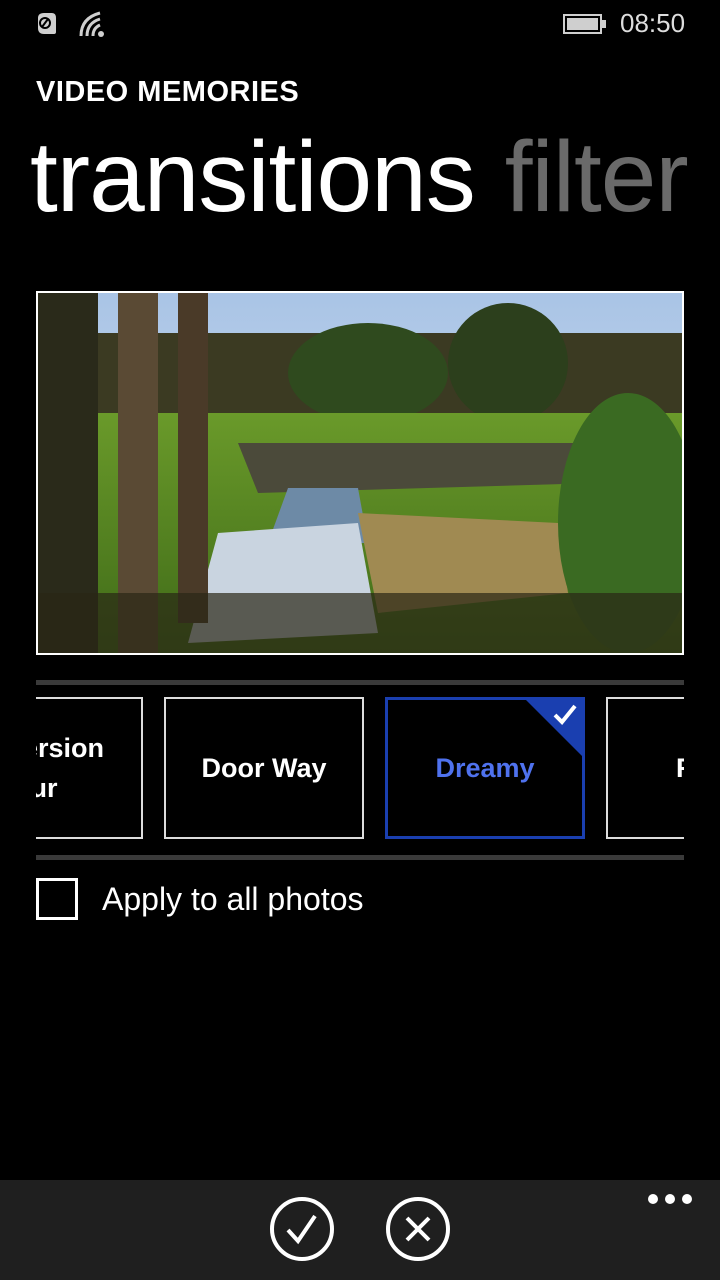  Describe the element at coordinates (597, 177) in the screenshot. I see `pivot-tab-filter: filter` at that location.